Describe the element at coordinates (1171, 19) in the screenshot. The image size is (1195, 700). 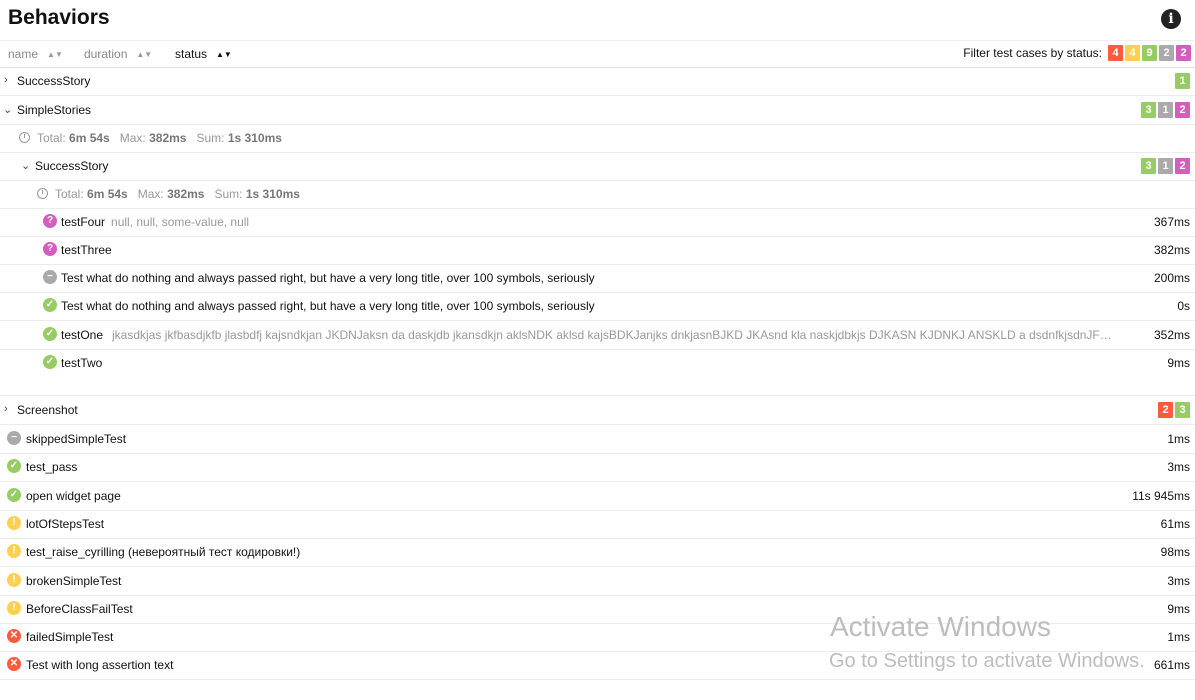
I see `info-icon: i` at that location.